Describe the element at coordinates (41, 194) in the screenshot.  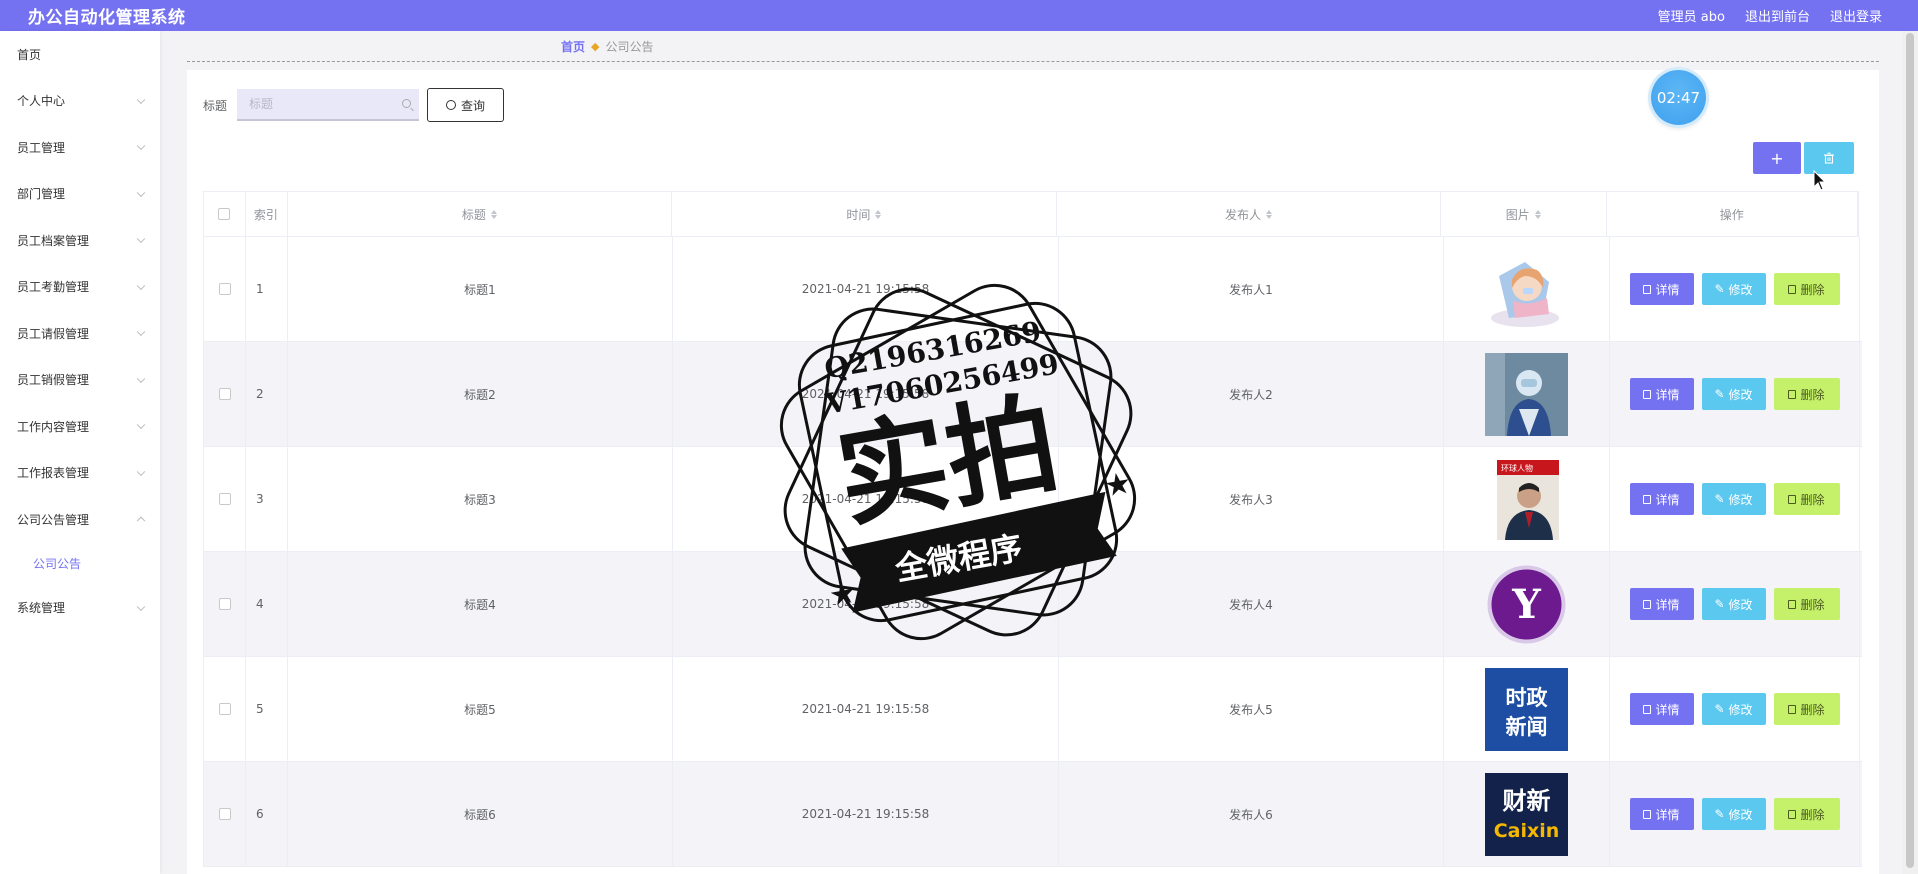
I see `sidebar-item-label: 部门管理` at that location.